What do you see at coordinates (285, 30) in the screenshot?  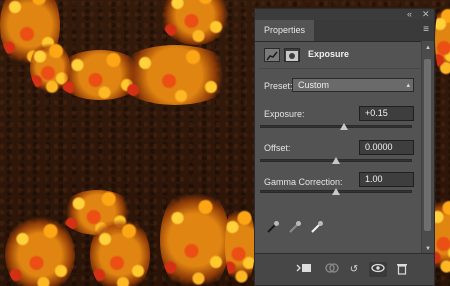 I see `tab-properties: Properties` at bounding box center [285, 30].